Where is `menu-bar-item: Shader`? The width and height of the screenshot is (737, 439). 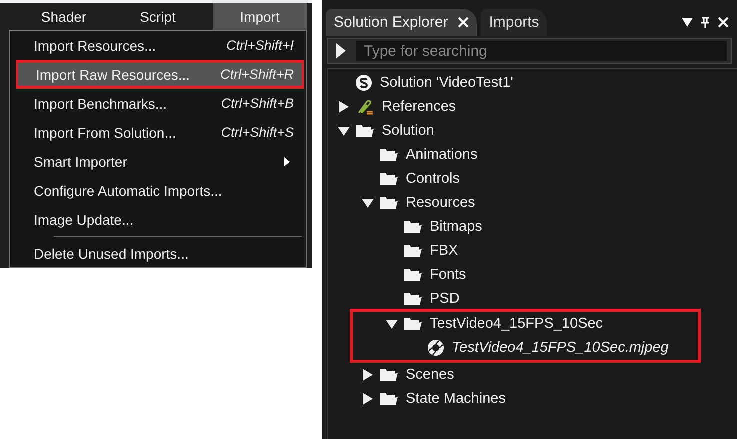 menu-bar-item: Shader is located at coordinates (64, 16).